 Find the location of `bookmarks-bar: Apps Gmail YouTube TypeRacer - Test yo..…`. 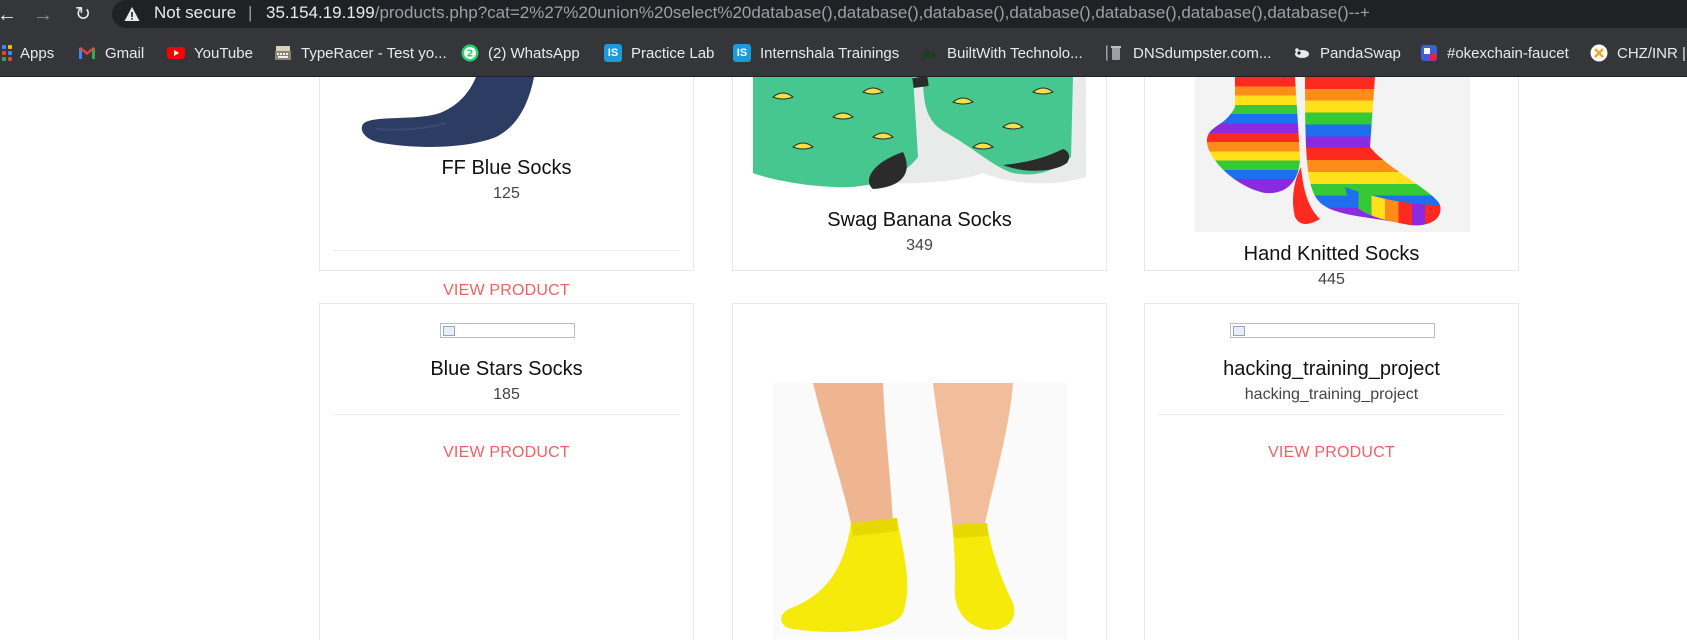

bookmarks-bar: Apps Gmail YouTube TypeRacer - Test yo..… is located at coordinates (843, 53).